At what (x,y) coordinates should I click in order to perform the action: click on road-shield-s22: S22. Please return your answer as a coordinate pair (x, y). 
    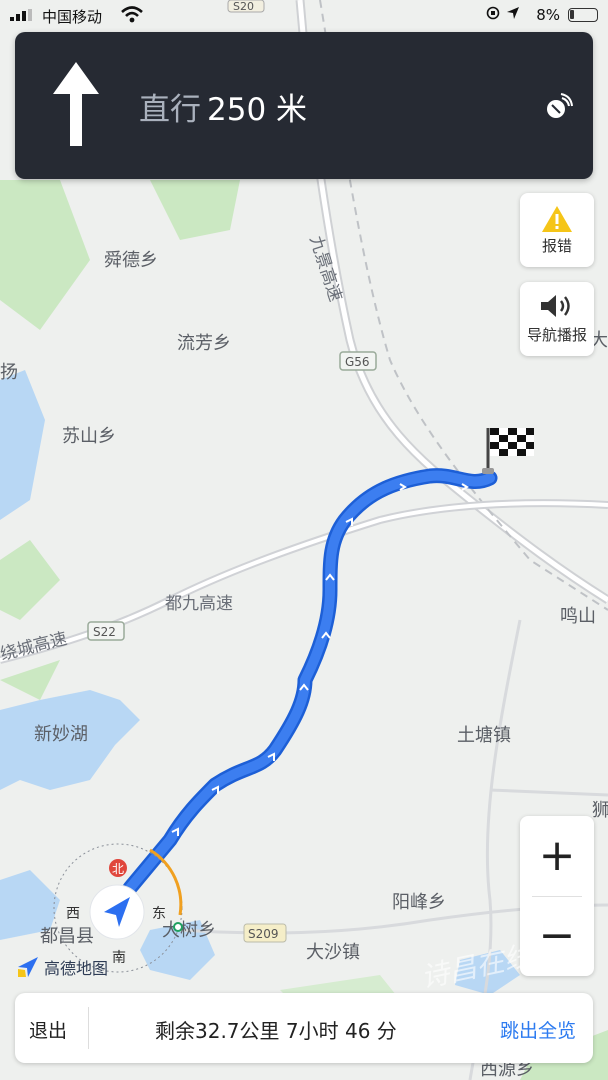
    Looking at the image, I should click on (106, 631).